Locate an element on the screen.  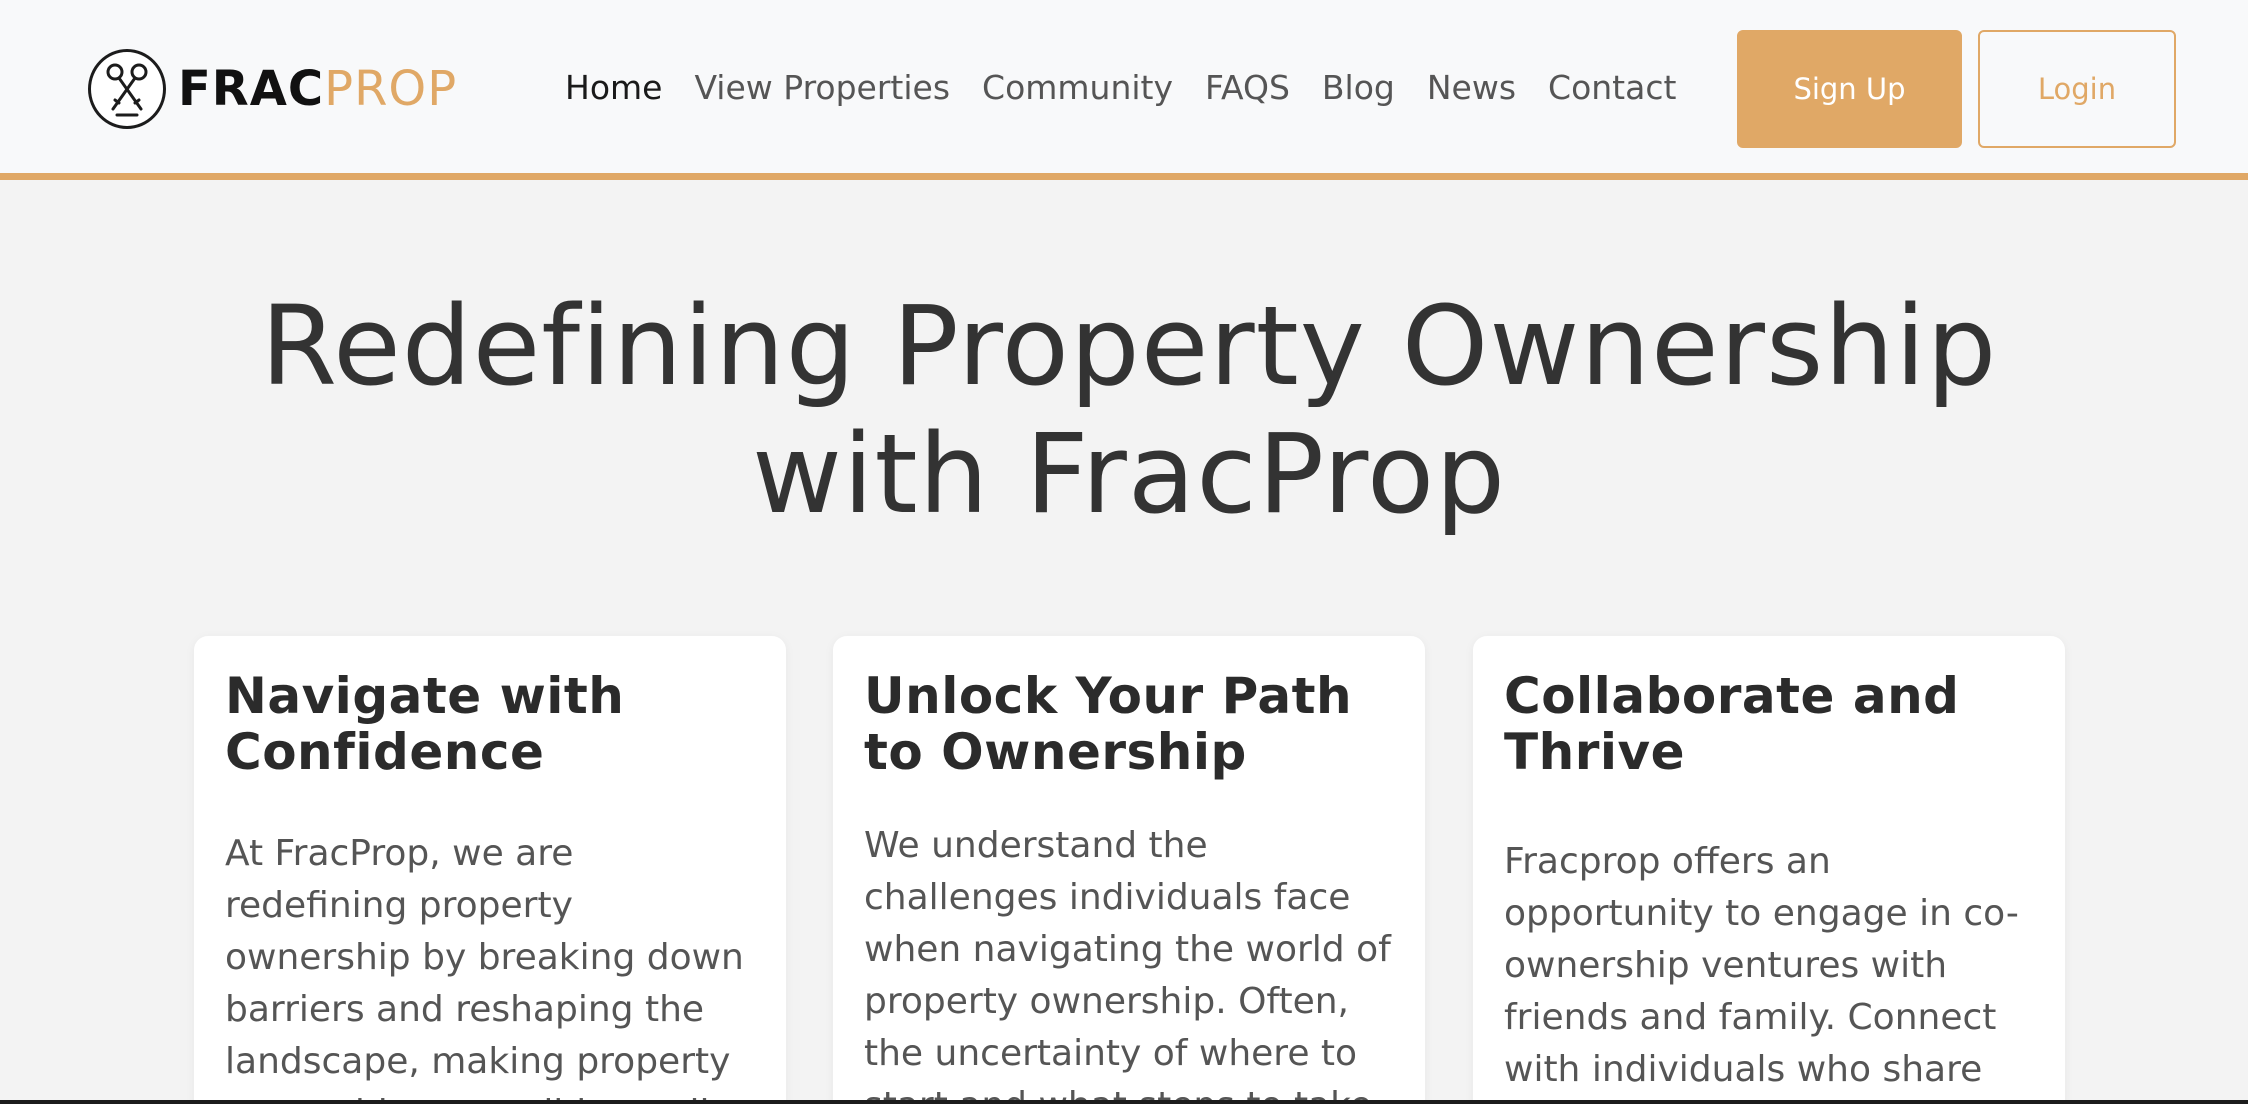
nav-faqs: FAQS is located at coordinates (1247, 88).